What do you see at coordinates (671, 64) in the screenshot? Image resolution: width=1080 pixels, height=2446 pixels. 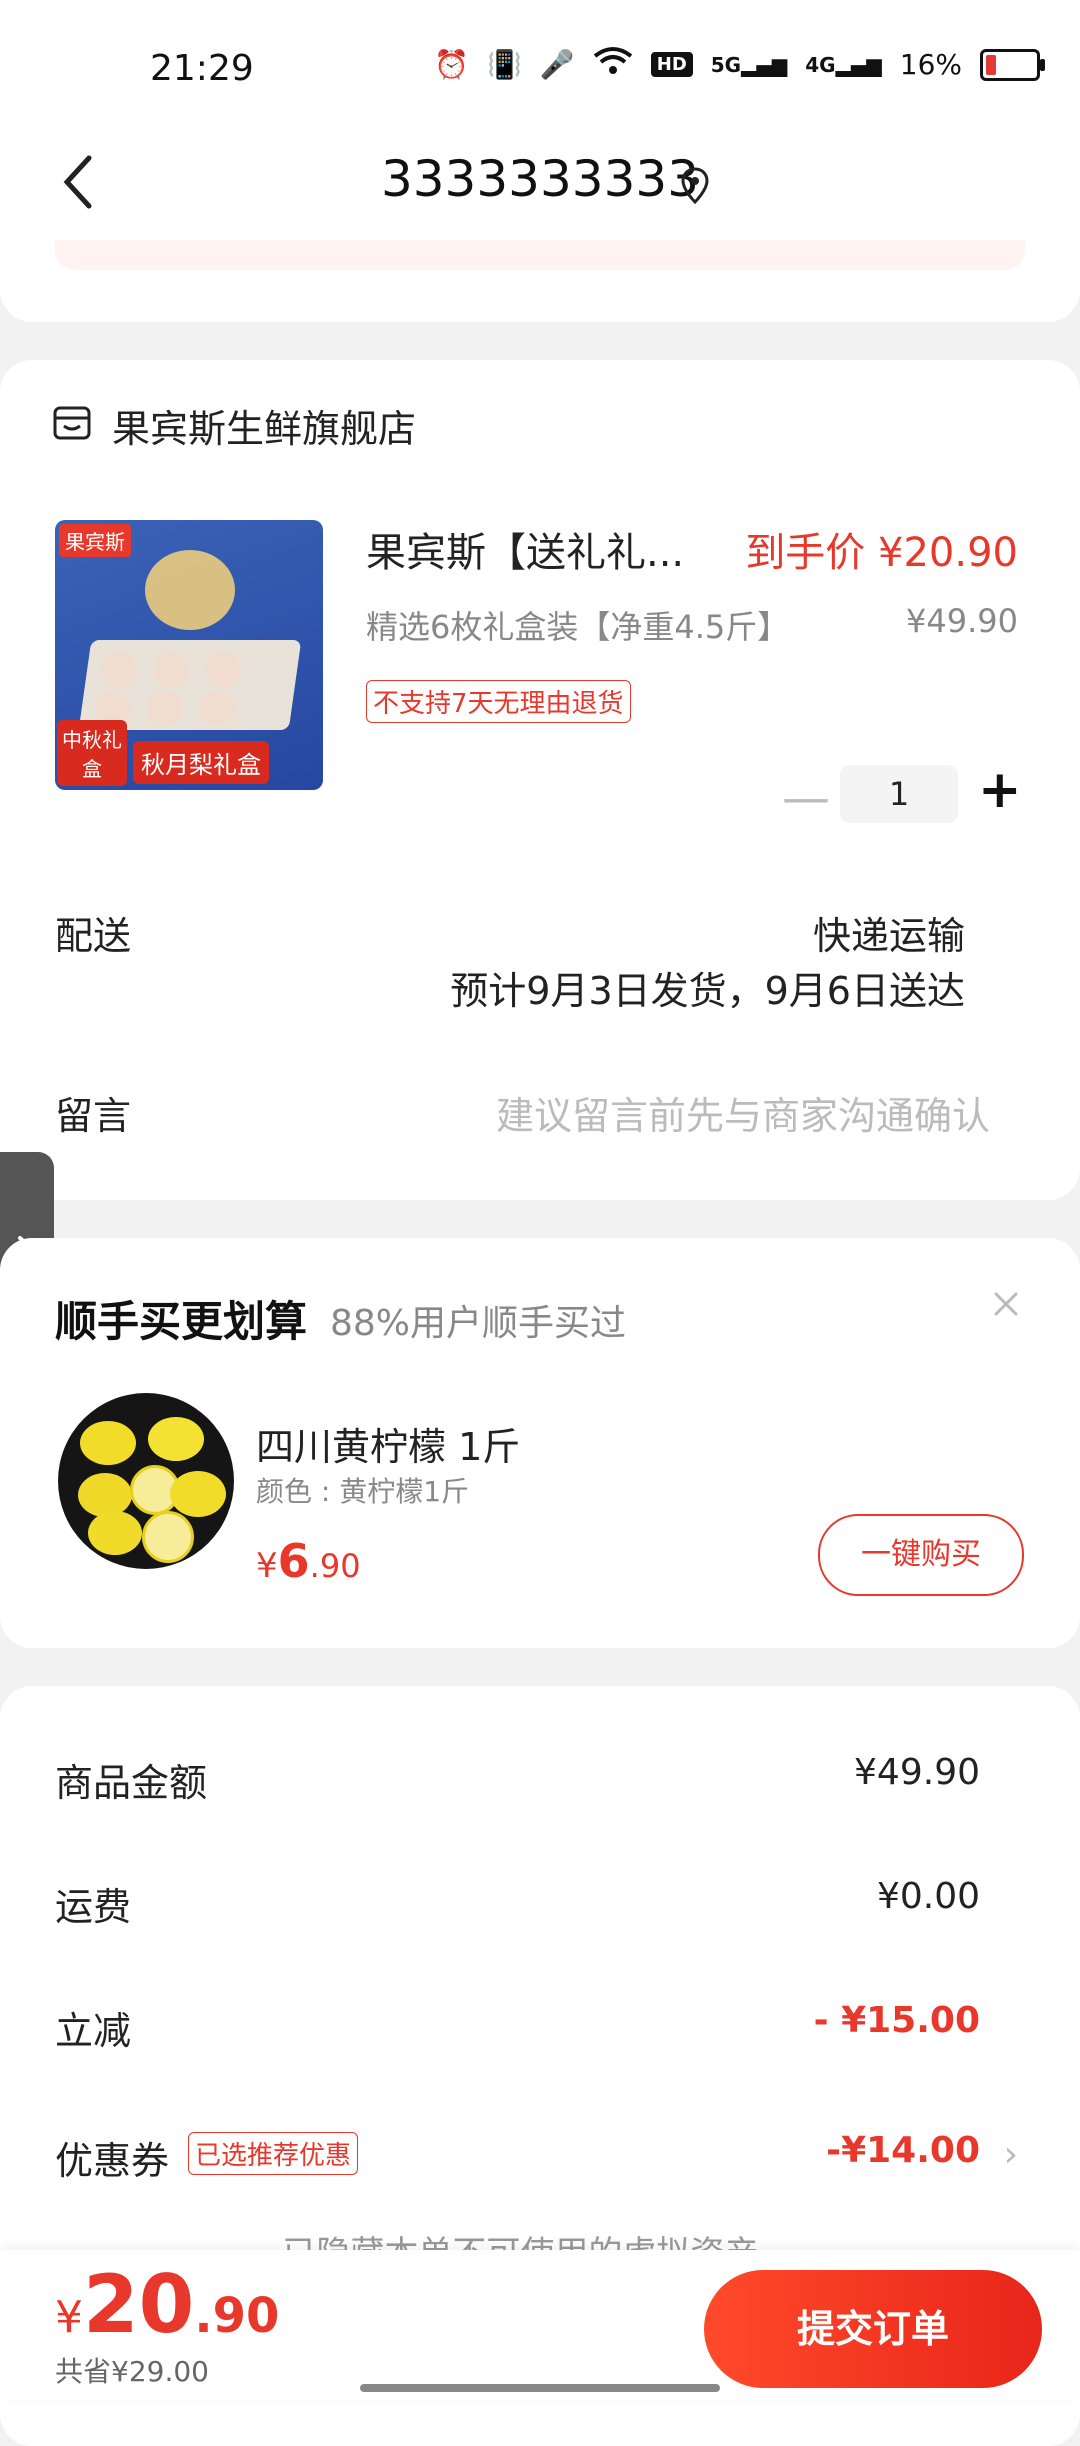 I see `hd-icon: HD` at bounding box center [671, 64].